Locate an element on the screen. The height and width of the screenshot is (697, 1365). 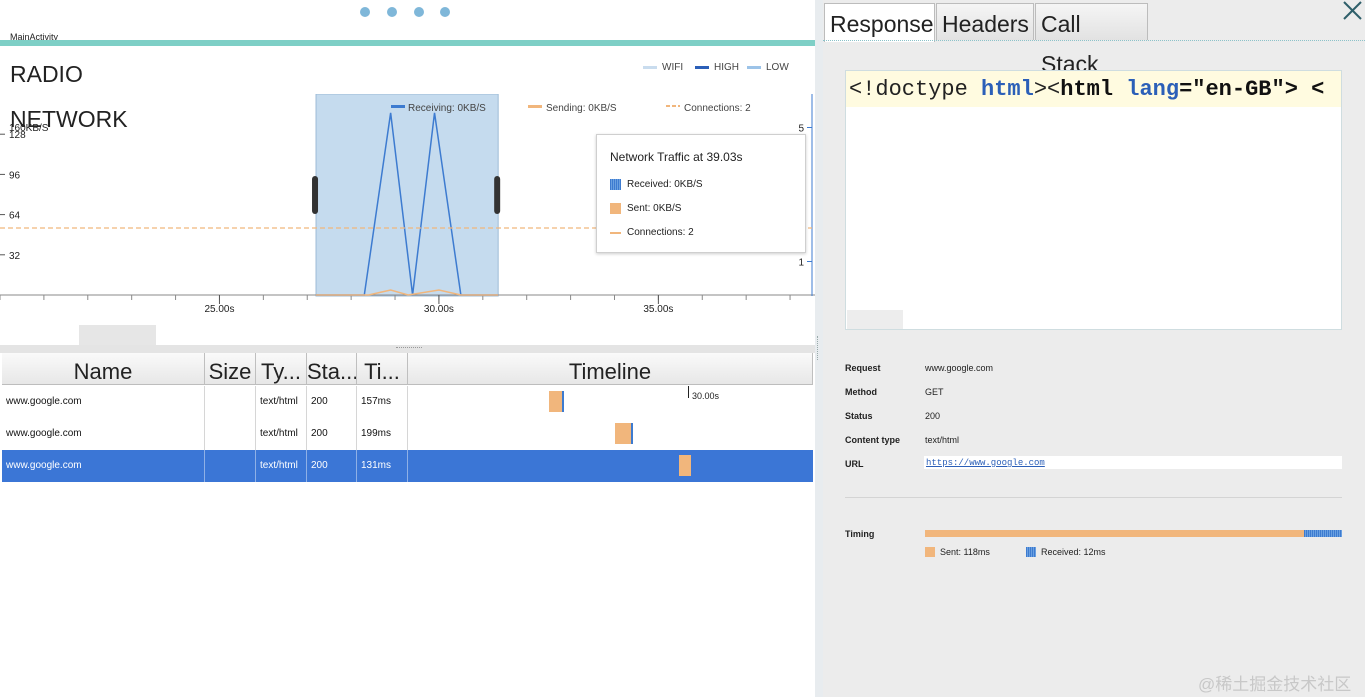
request-label: Request is located at coordinates (863, 368).